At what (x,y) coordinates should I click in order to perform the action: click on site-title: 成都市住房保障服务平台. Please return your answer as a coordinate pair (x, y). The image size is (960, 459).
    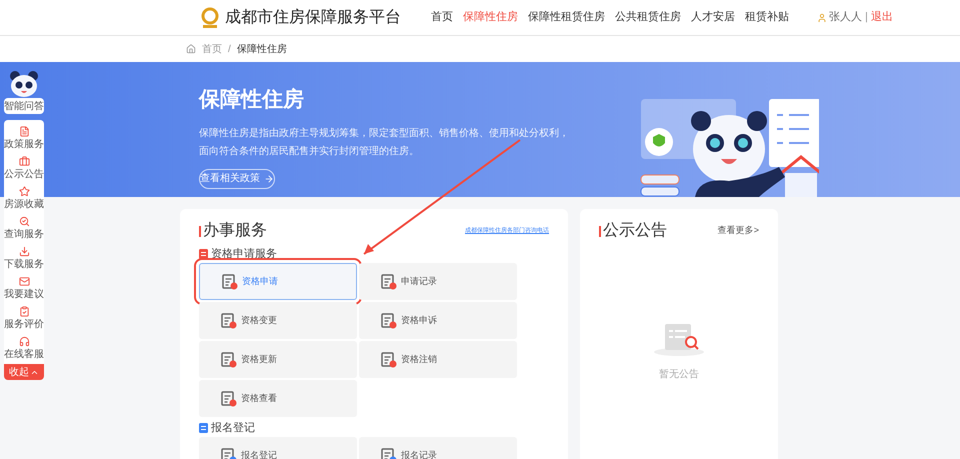
    Looking at the image, I should click on (313, 18).